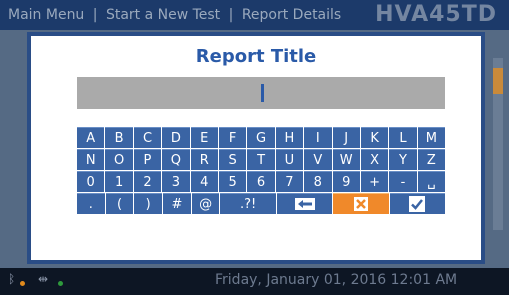 The height and width of the screenshot is (295, 509). Describe the element at coordinates (60, 283) in the screenshot. I see `usb-status-dot` at that location.